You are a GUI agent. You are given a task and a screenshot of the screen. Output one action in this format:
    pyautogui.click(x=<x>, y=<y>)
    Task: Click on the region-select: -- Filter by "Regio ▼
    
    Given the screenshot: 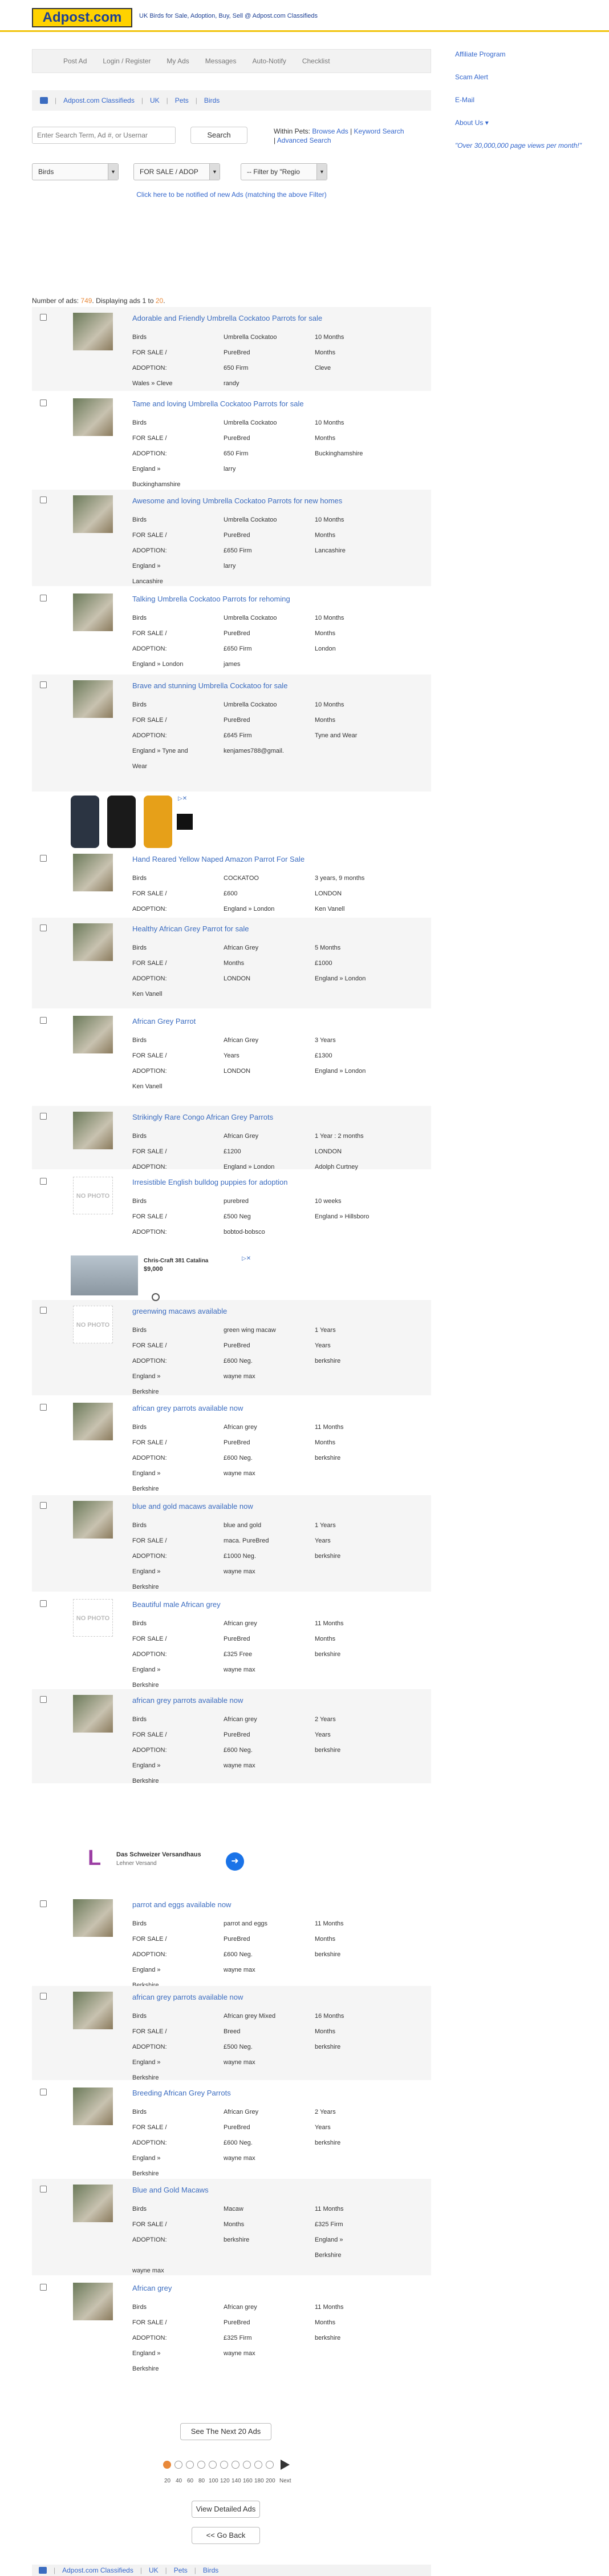 What is the action you would take?
    pyautogui.click(x=284, y=171)
    